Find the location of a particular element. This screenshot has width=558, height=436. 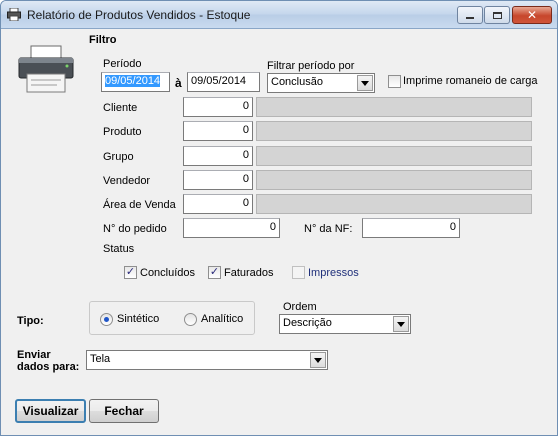

cliente-label: Cliente is located at coordinates (120, 108).